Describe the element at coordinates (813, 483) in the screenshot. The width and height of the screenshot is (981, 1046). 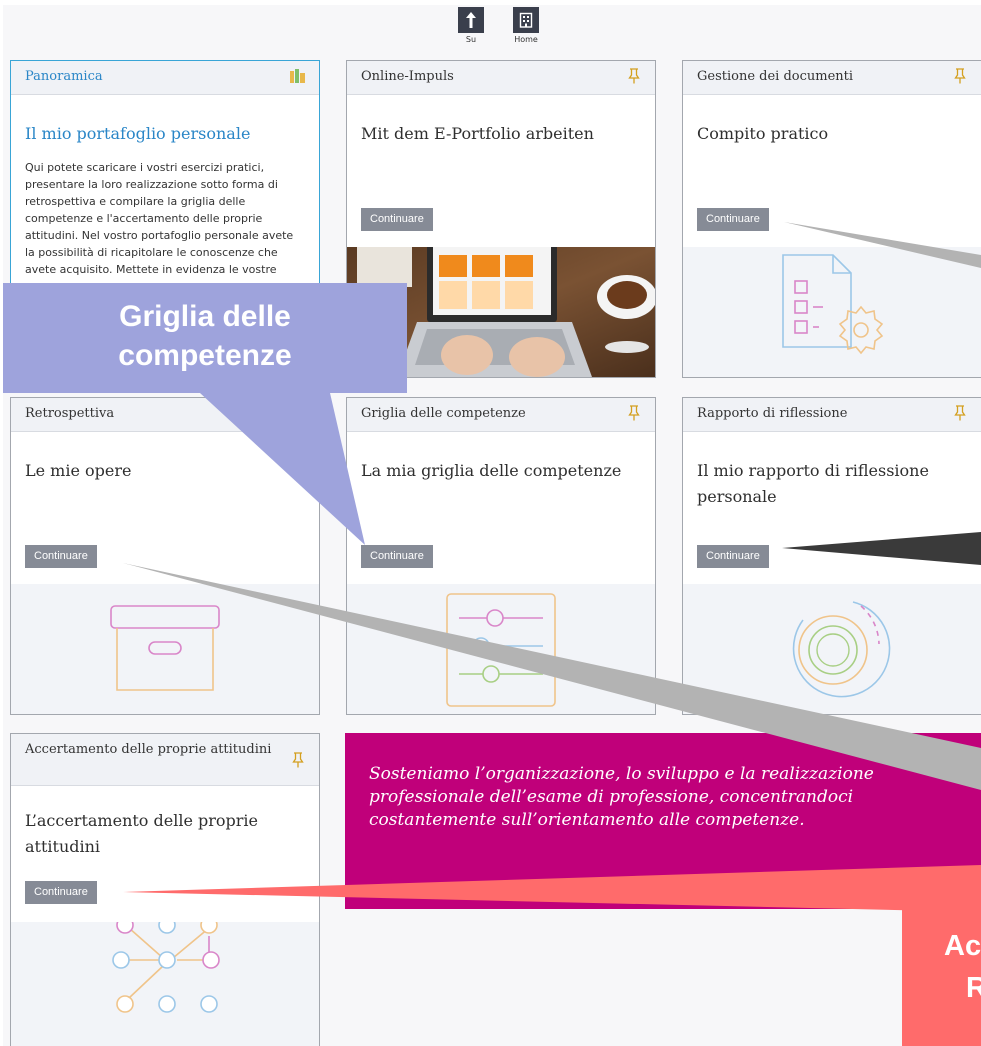
I see `card-title: Il mio rapporto di riflessione personale` at that location.